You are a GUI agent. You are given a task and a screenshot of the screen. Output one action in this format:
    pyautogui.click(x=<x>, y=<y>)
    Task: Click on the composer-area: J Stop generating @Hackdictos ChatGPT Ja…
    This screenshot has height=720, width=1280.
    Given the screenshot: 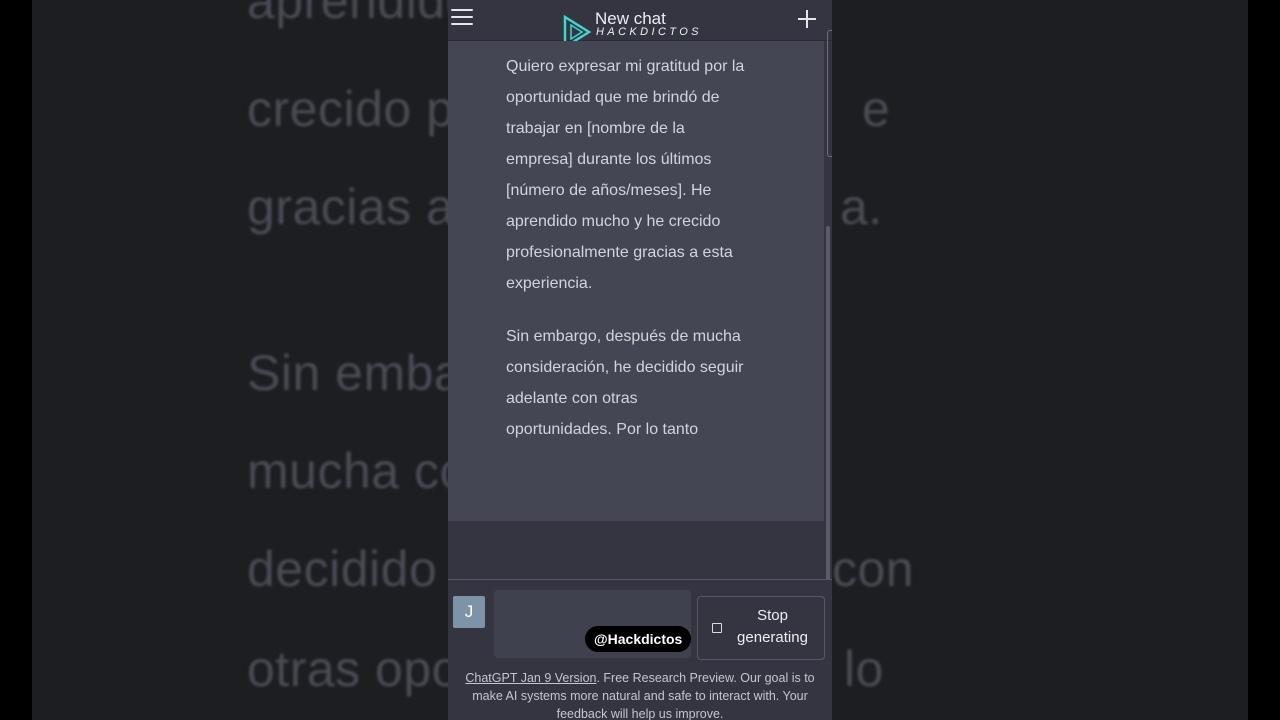 What is the action you would take?
    pyautogui.click(x=640, y=649)
    